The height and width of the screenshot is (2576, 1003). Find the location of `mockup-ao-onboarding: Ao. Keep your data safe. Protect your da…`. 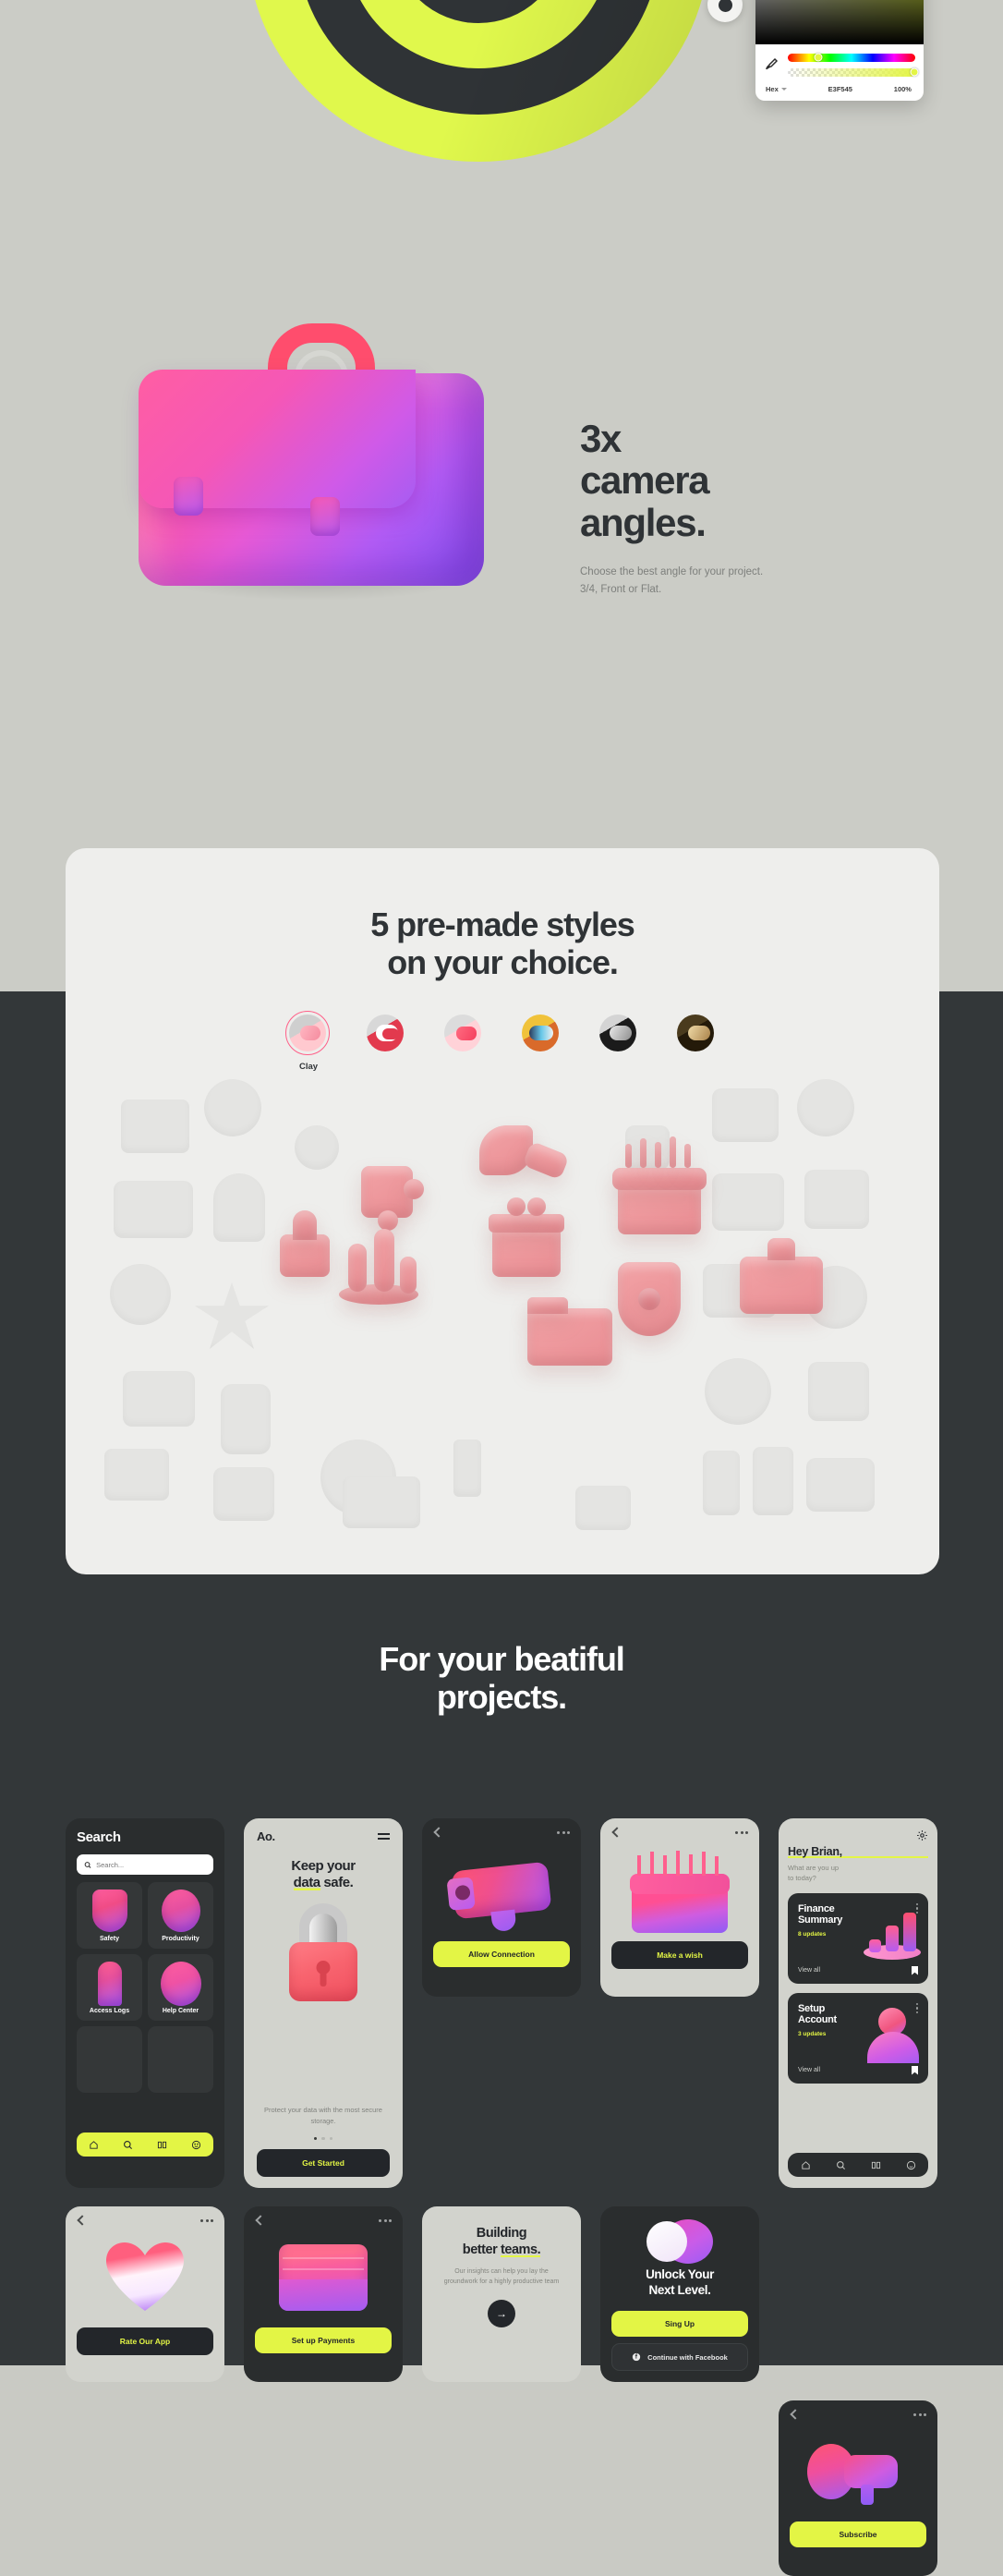

mockup-ao-onboarding: Ao. Keep your data safe. Protect your da… is located at coordinates (323, 2003).